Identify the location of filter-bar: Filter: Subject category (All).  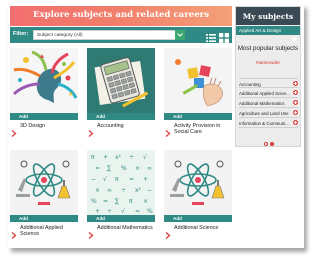
(121, 35).